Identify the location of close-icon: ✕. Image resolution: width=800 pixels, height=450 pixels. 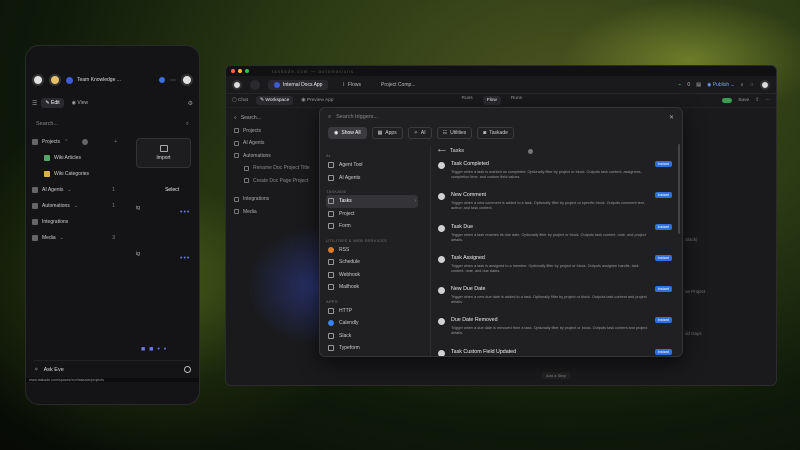
(671, 117).